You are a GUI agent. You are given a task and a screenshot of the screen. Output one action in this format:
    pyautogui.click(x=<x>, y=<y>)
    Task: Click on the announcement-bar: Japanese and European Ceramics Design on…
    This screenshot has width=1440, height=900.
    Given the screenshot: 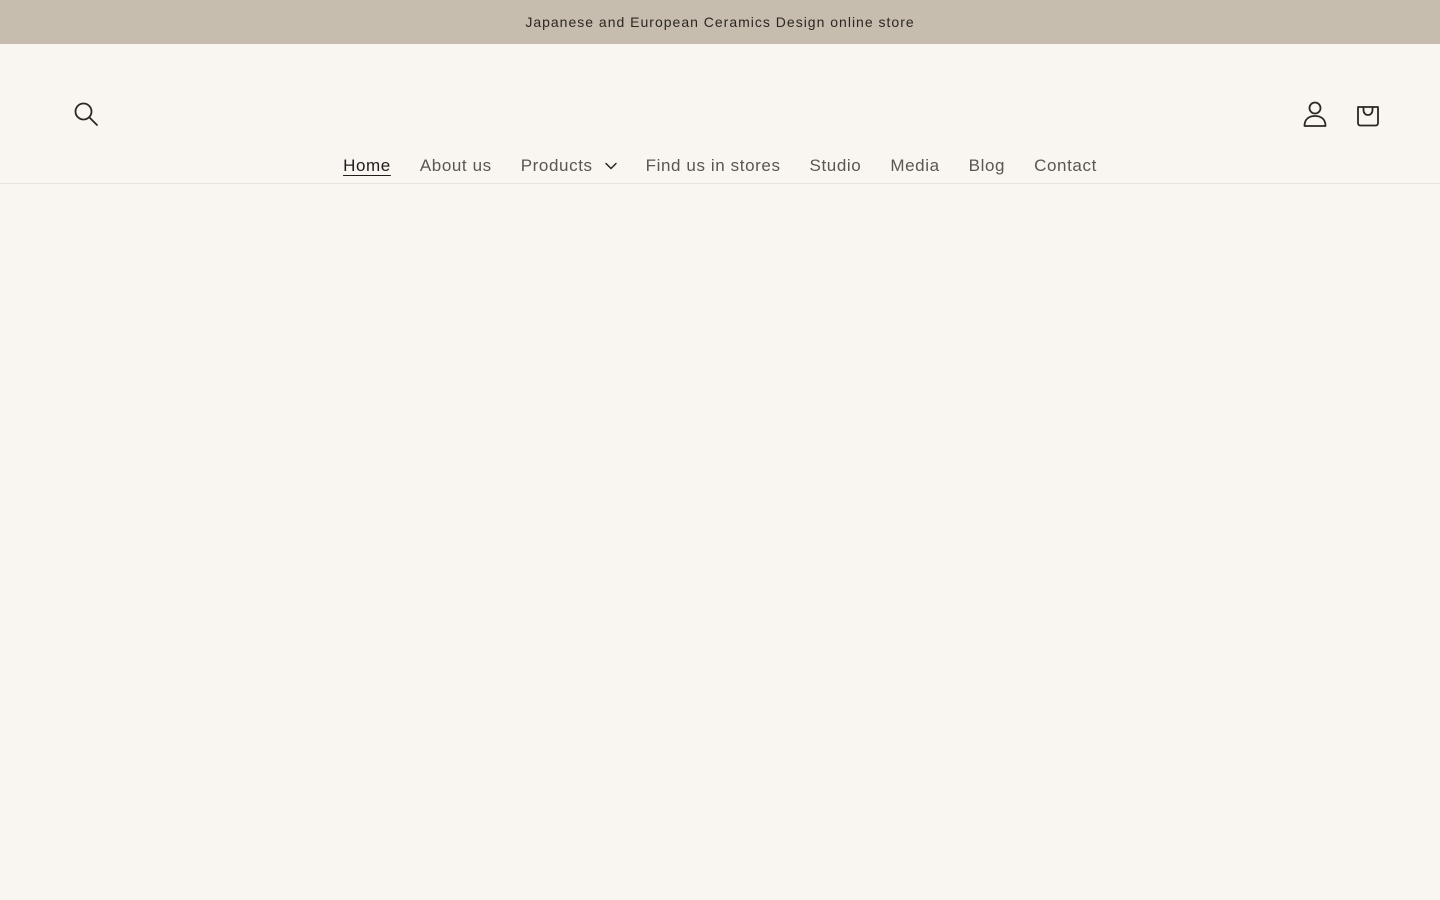 What is the action you would take?
    pyautogui.click(x=720, y=22)
    